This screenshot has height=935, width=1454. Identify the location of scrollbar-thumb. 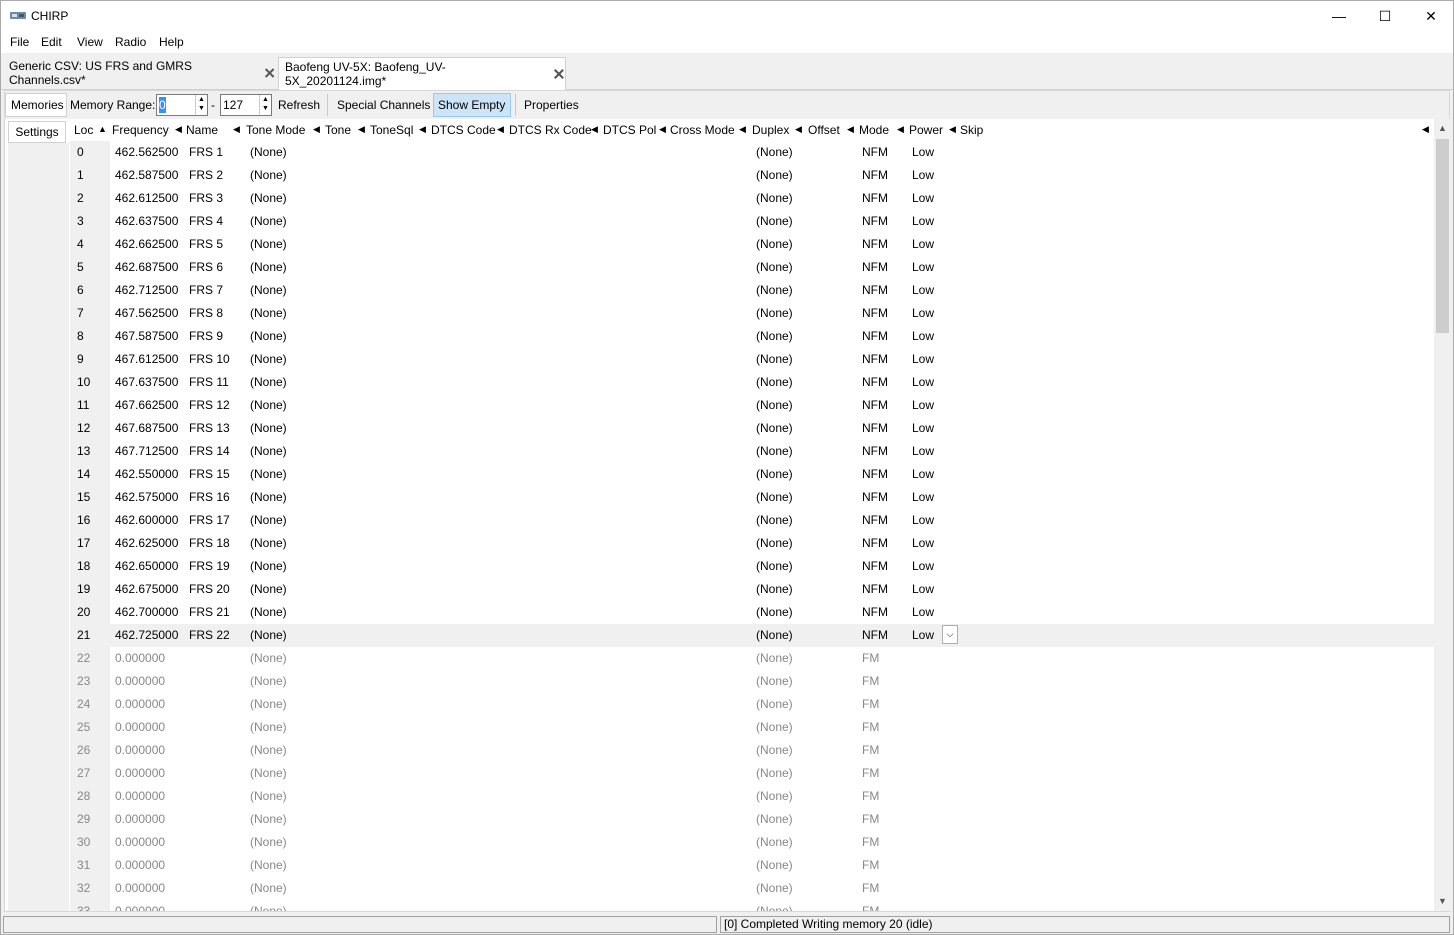
(1442, 236).